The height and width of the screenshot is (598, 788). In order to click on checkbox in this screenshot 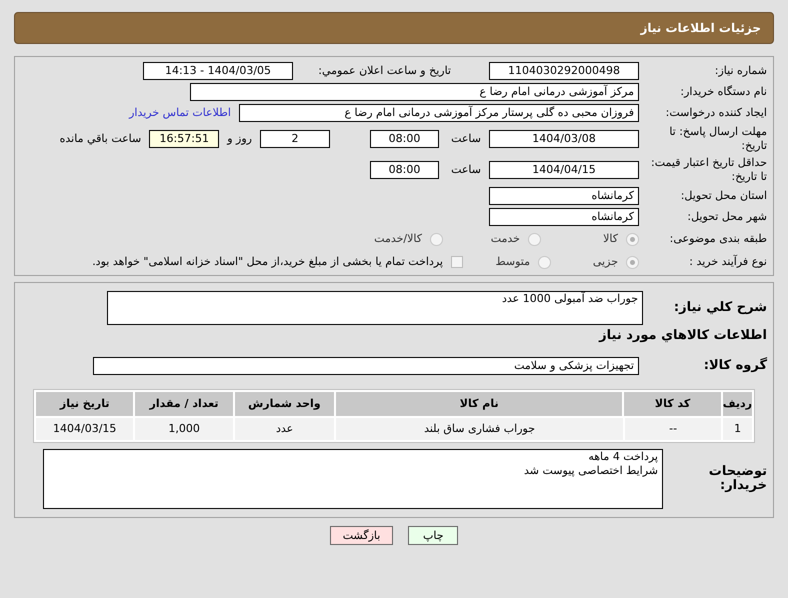, I will do `click(457, 262)`.